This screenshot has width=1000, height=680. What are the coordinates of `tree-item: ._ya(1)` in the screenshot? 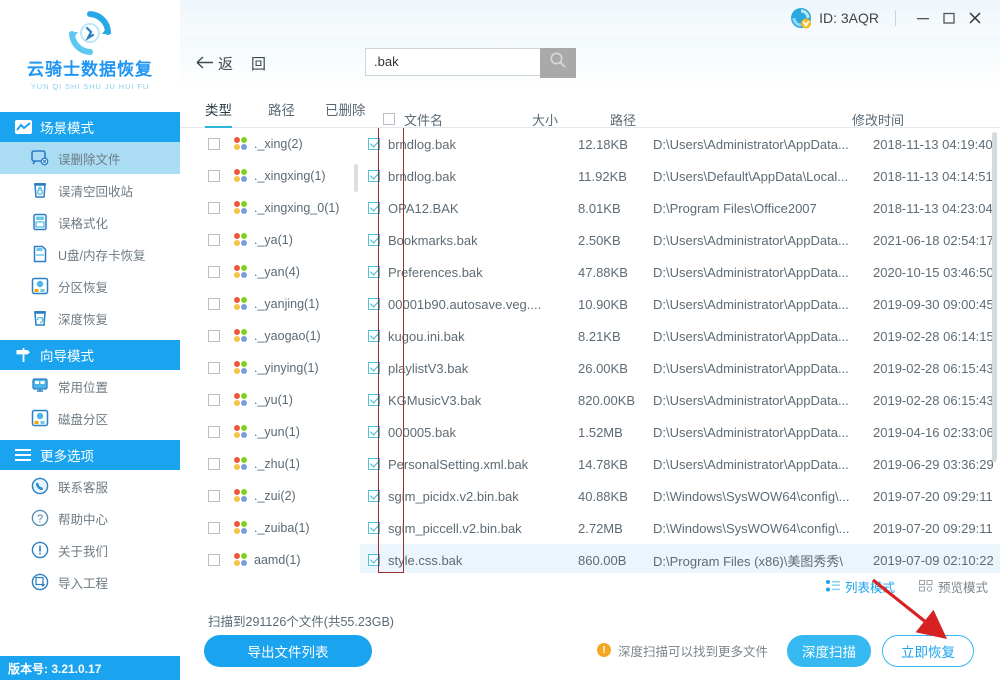 It's located at (270, 240).